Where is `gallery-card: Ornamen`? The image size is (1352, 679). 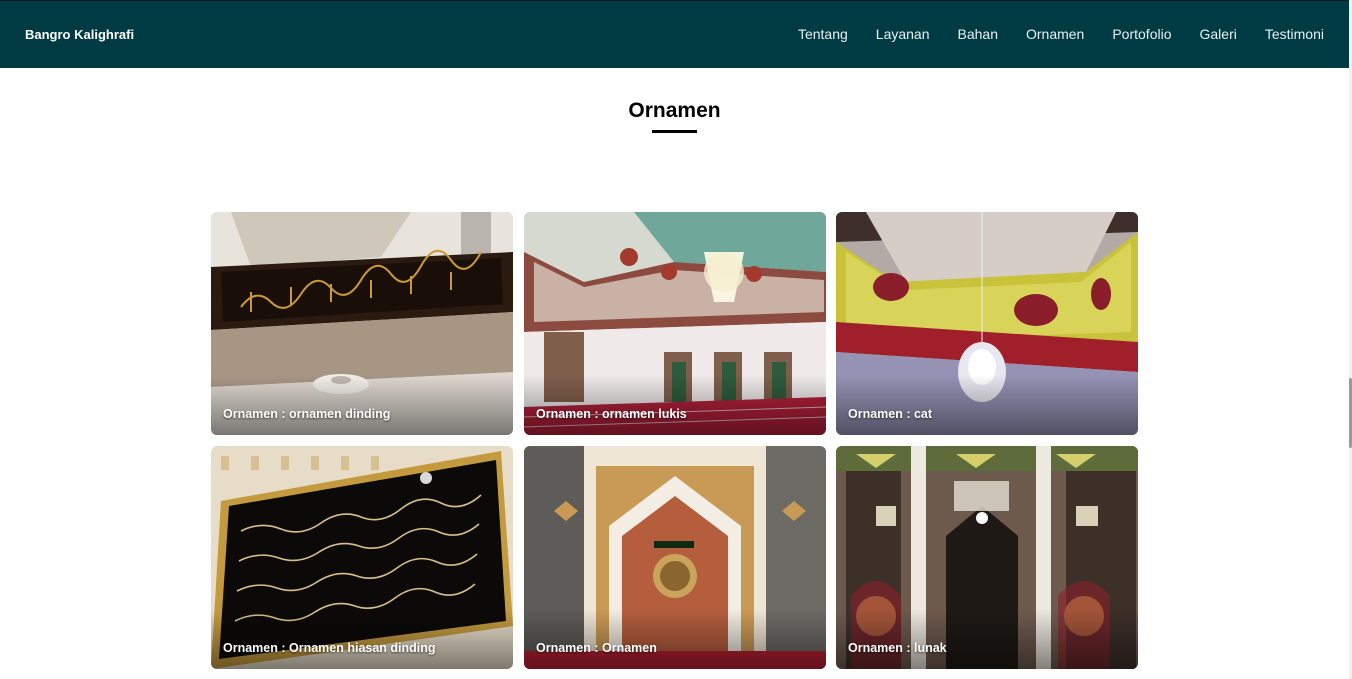 gallery-card: Ornamen is located at coordinates (675, 557).